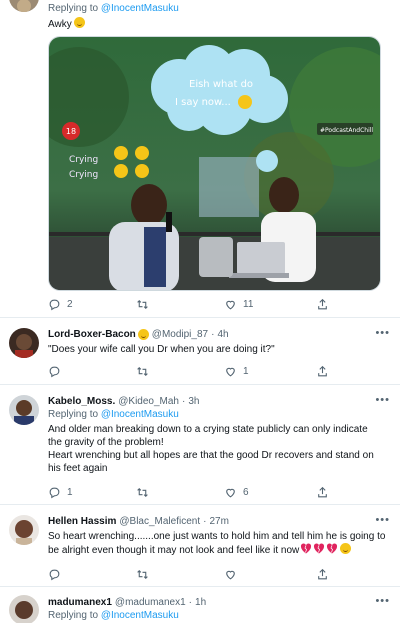  Describe the element at coordinates (219, 24) in the screenshot. I see `tweet-text: Awky` at that location.